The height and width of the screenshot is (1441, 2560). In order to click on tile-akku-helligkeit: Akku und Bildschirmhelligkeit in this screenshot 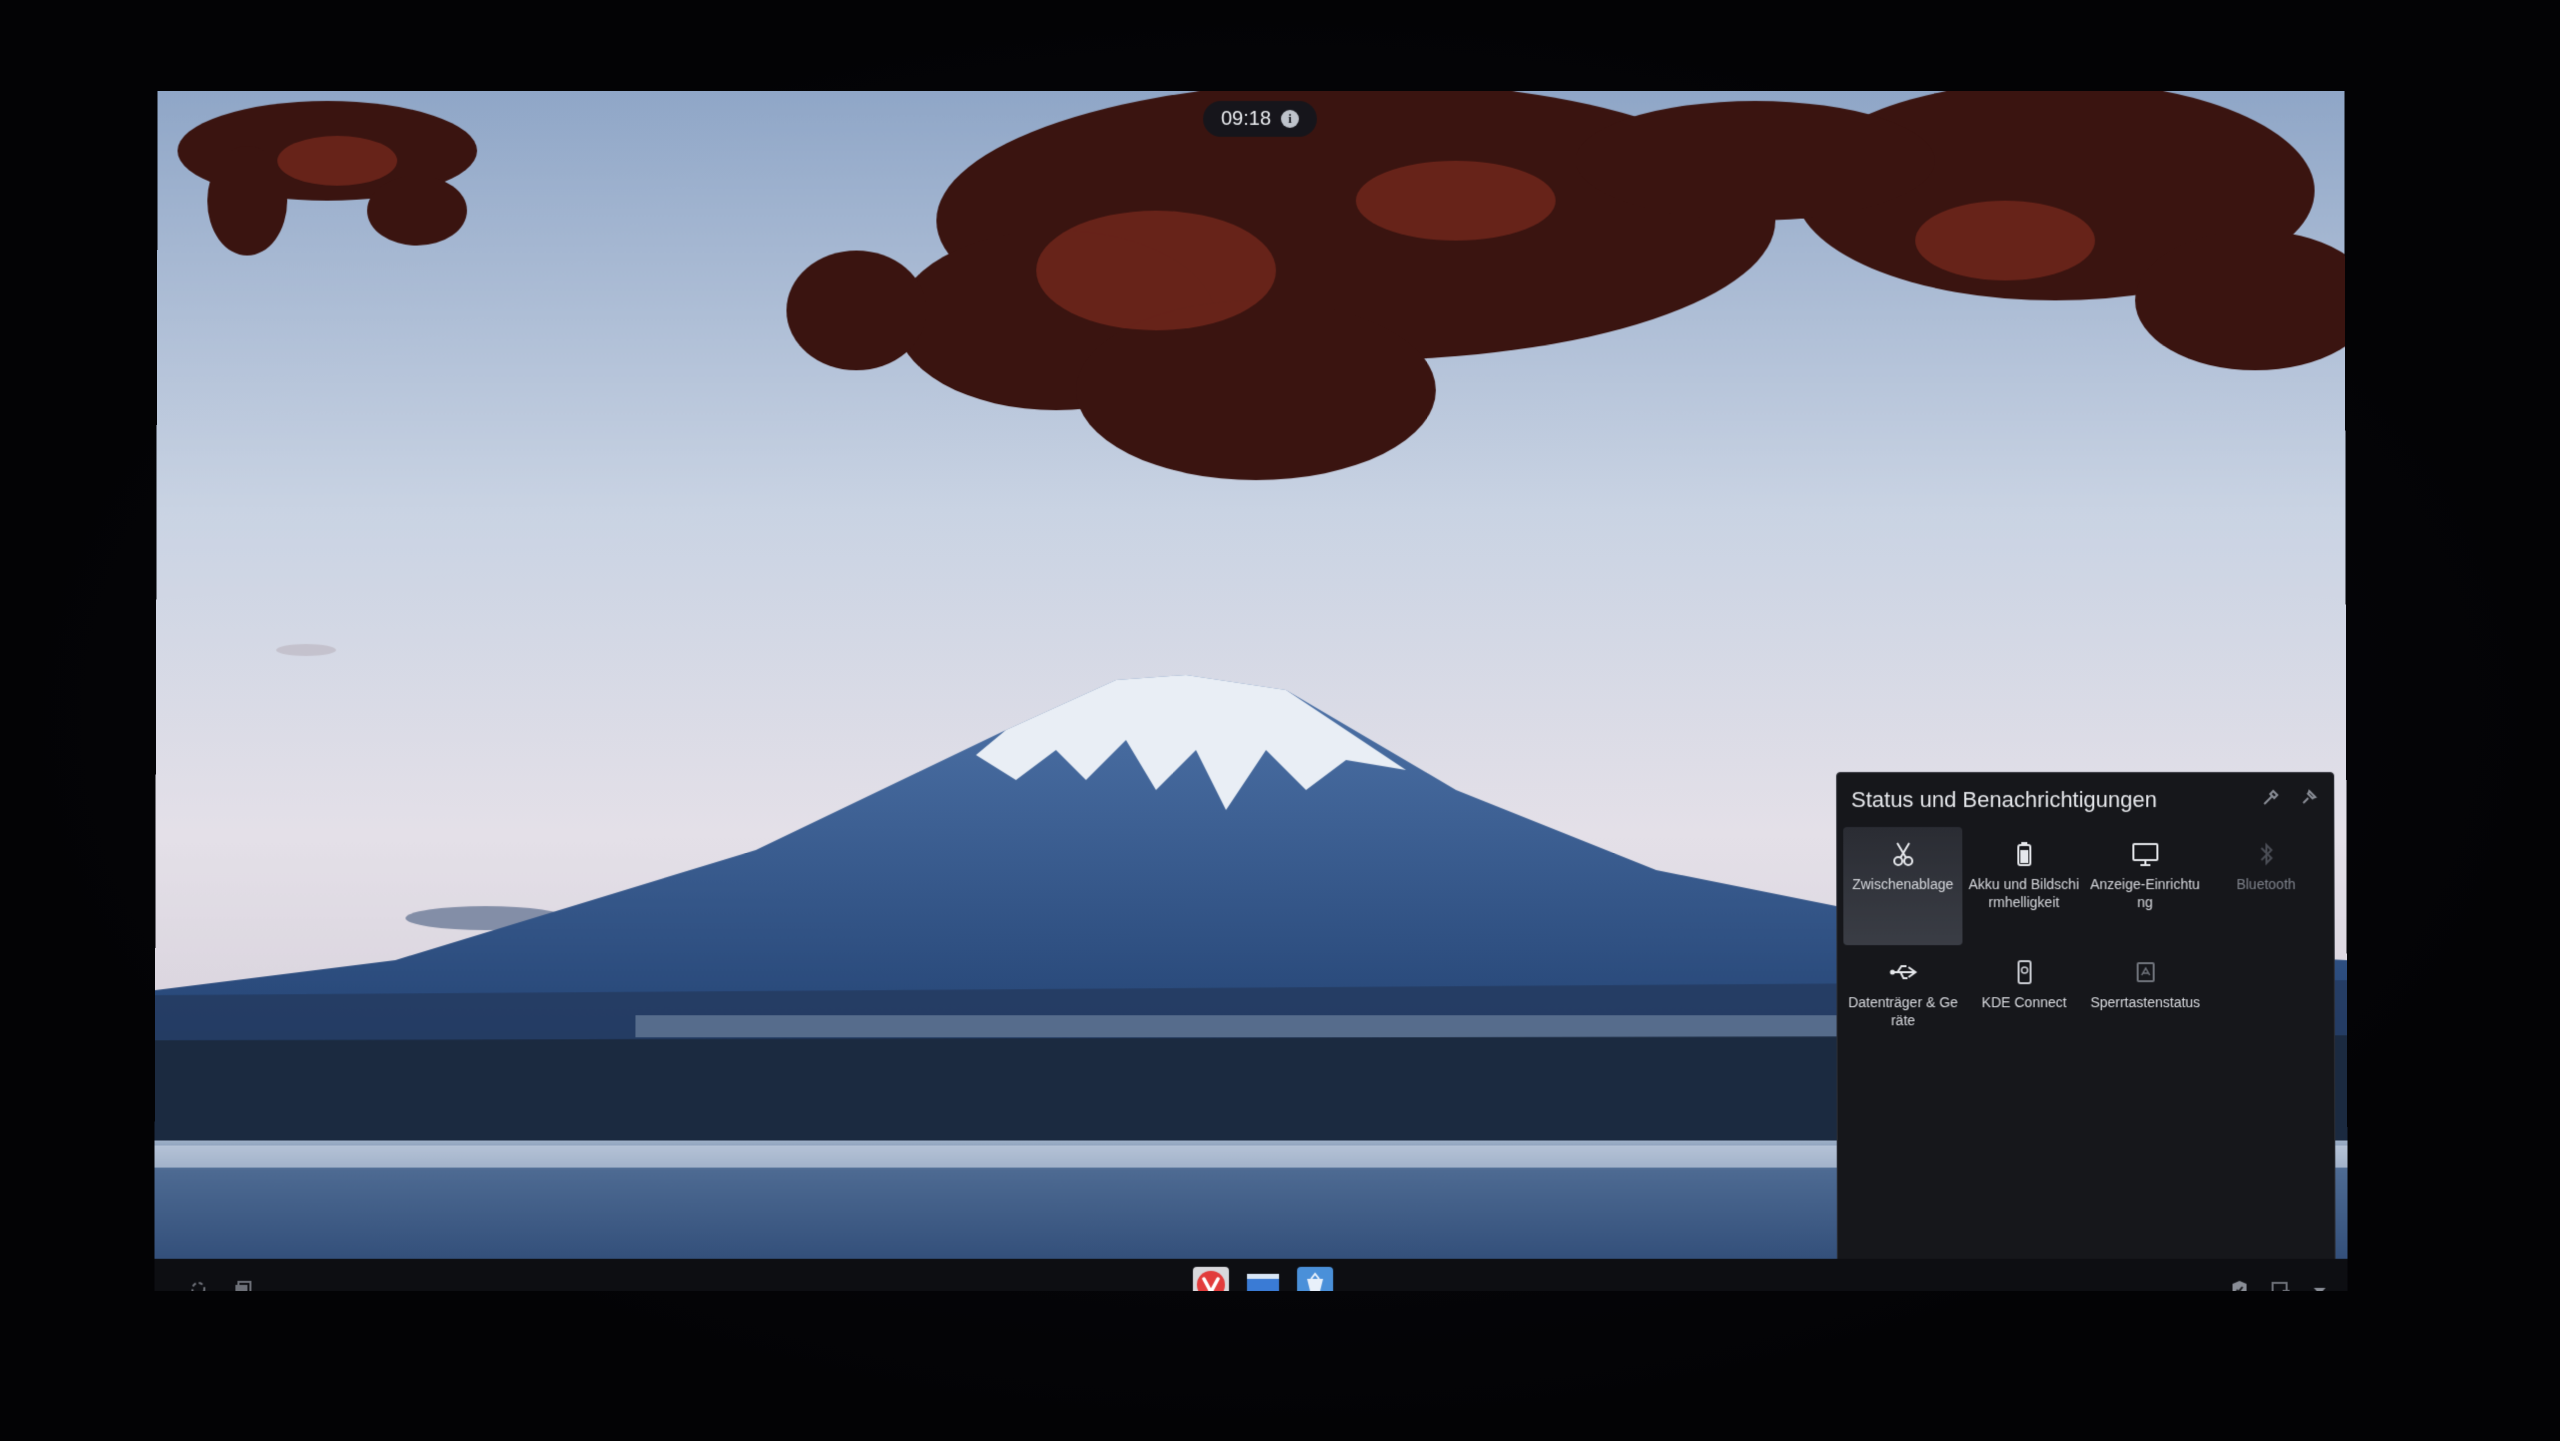, I will do `click(2023, 886)`.